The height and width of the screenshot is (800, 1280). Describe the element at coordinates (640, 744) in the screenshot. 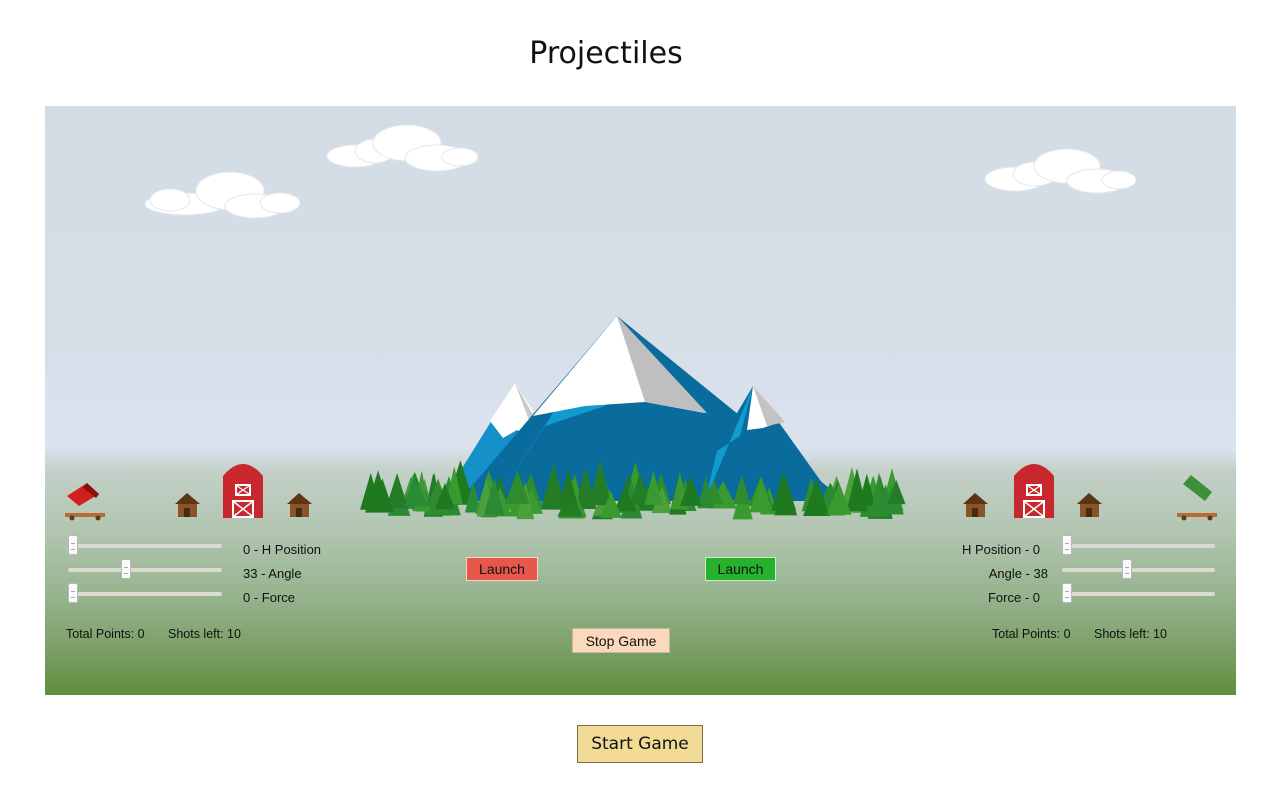

I see `start-game-button: Start Game` at that location.